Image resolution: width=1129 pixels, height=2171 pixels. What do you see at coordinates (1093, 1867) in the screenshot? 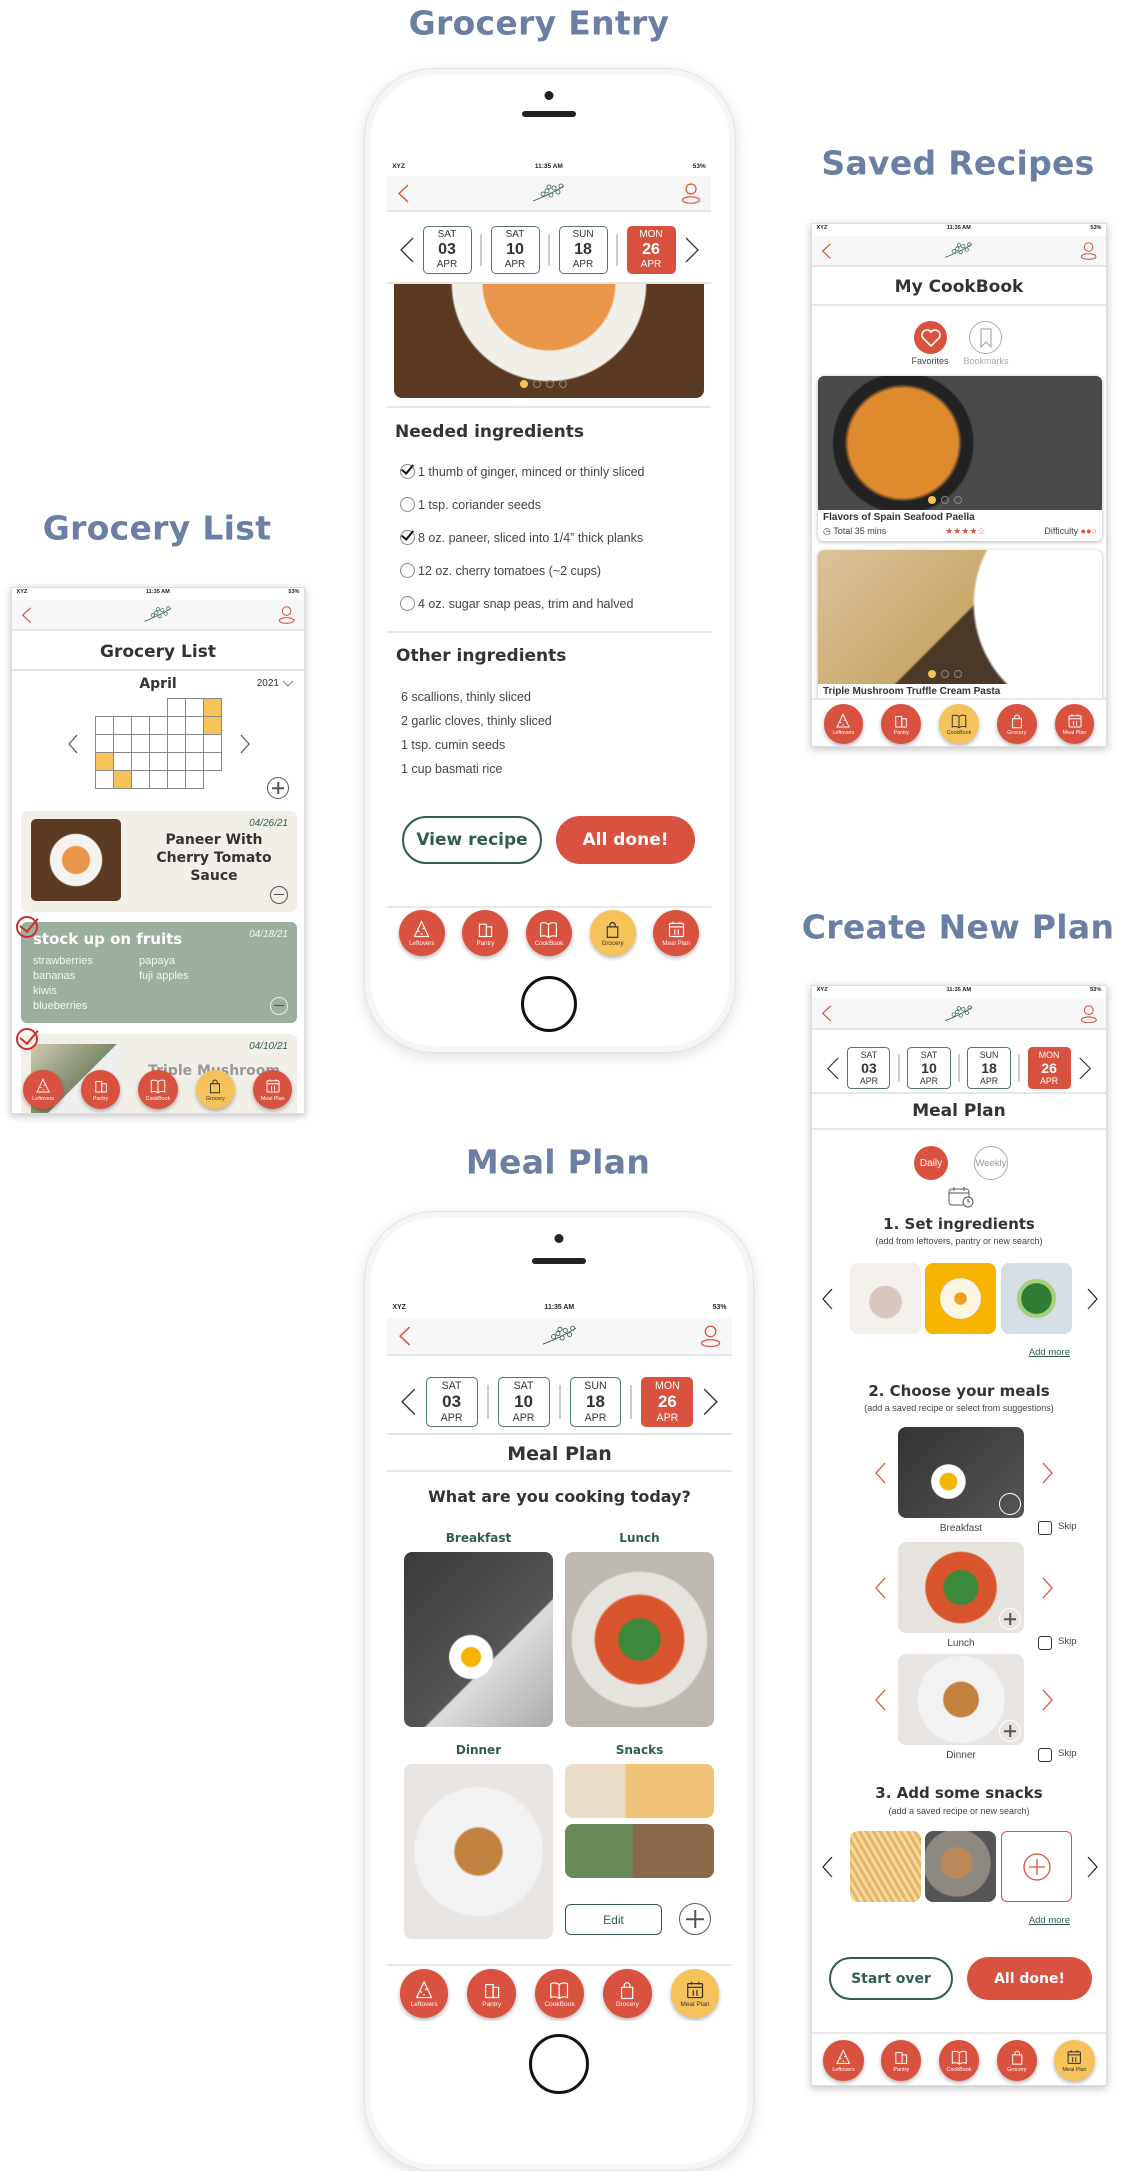
I see `next-snacks-icon` at bounding box center [1093, 1867].